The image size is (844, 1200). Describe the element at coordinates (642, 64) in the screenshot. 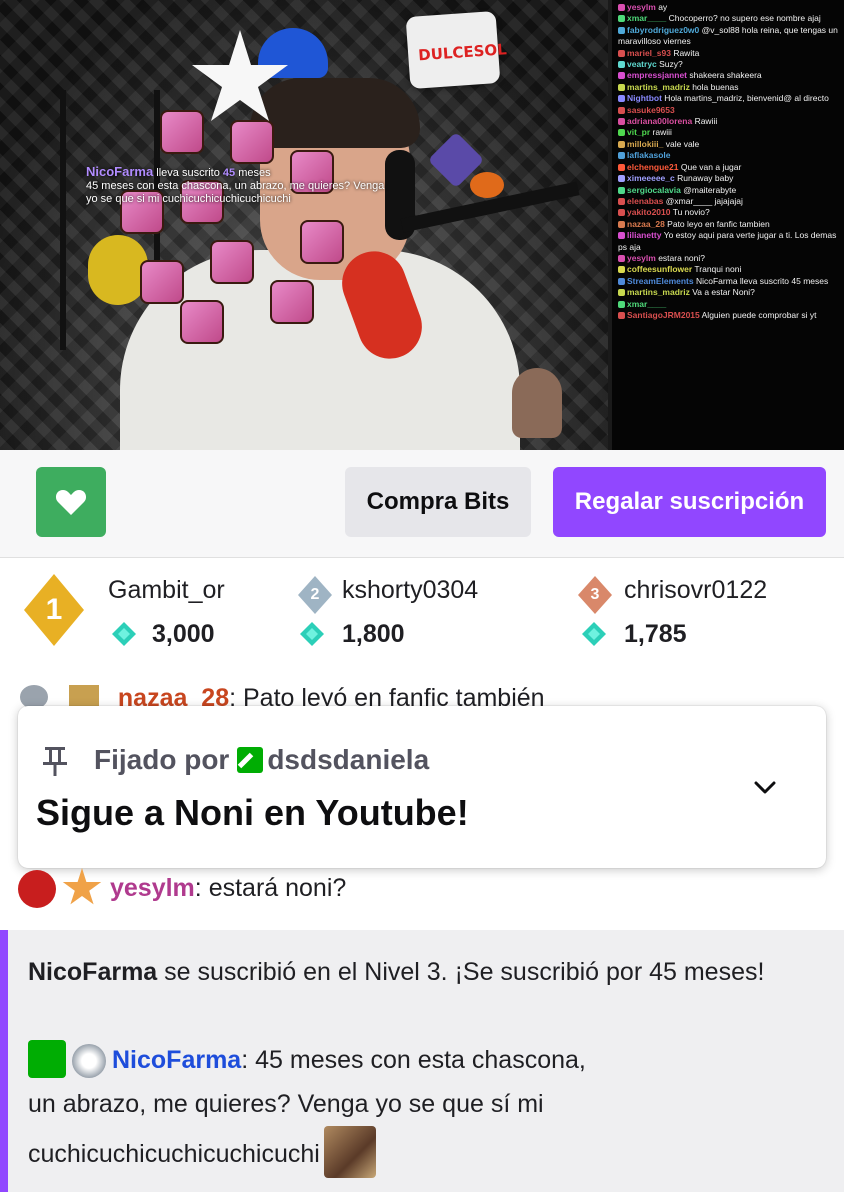

I see `overlay-chat-username: veatryc` at that location.